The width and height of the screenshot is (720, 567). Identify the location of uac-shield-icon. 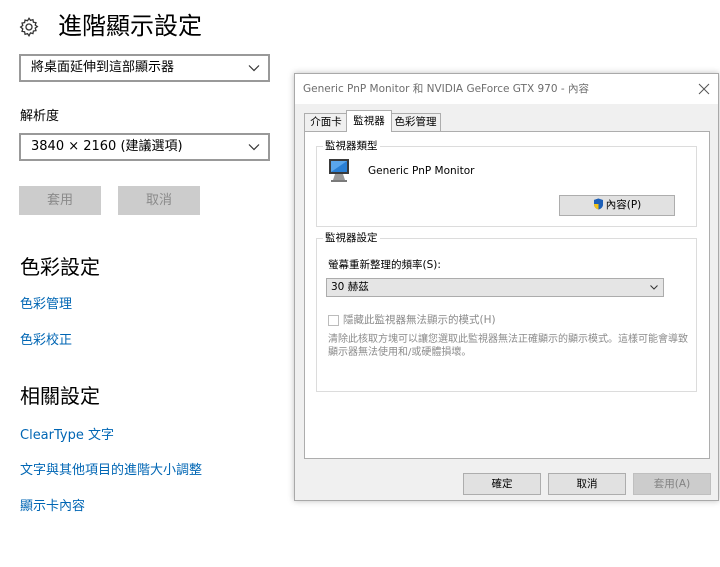
(598, 204).